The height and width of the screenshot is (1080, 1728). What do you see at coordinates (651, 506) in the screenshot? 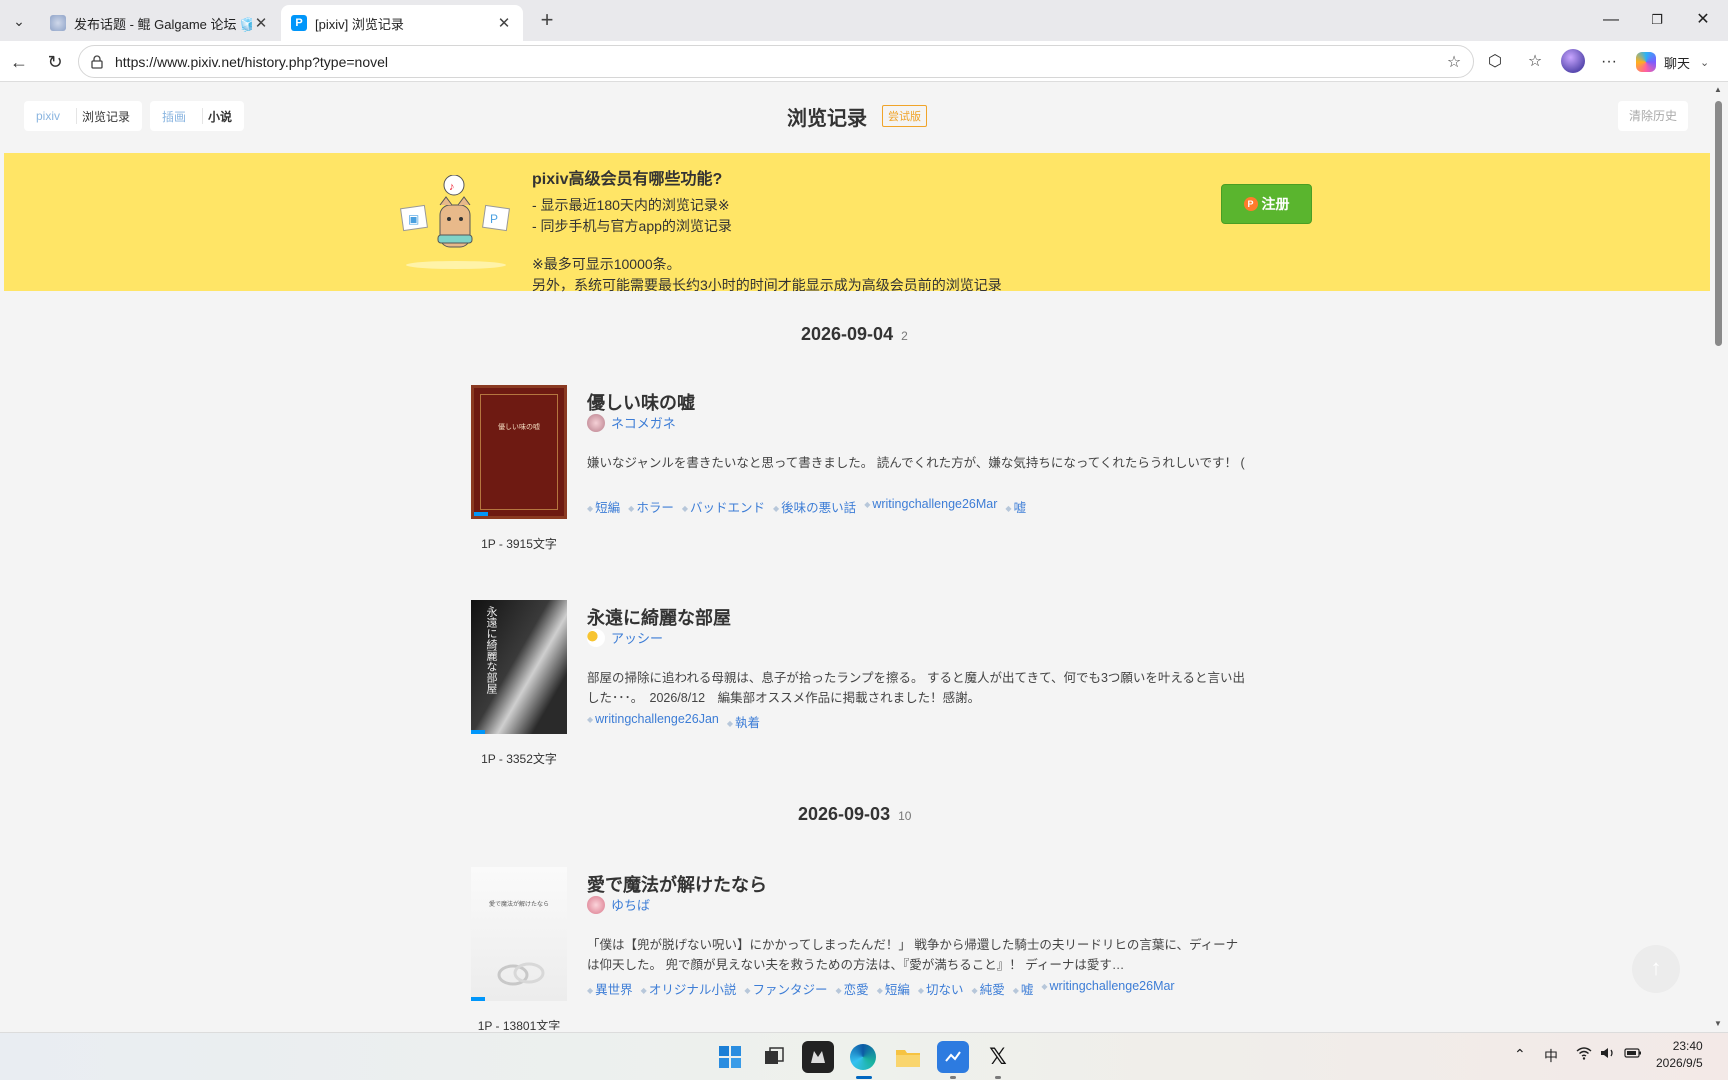
I see `tag-link: ホラー` at bounding box center [651, 506].